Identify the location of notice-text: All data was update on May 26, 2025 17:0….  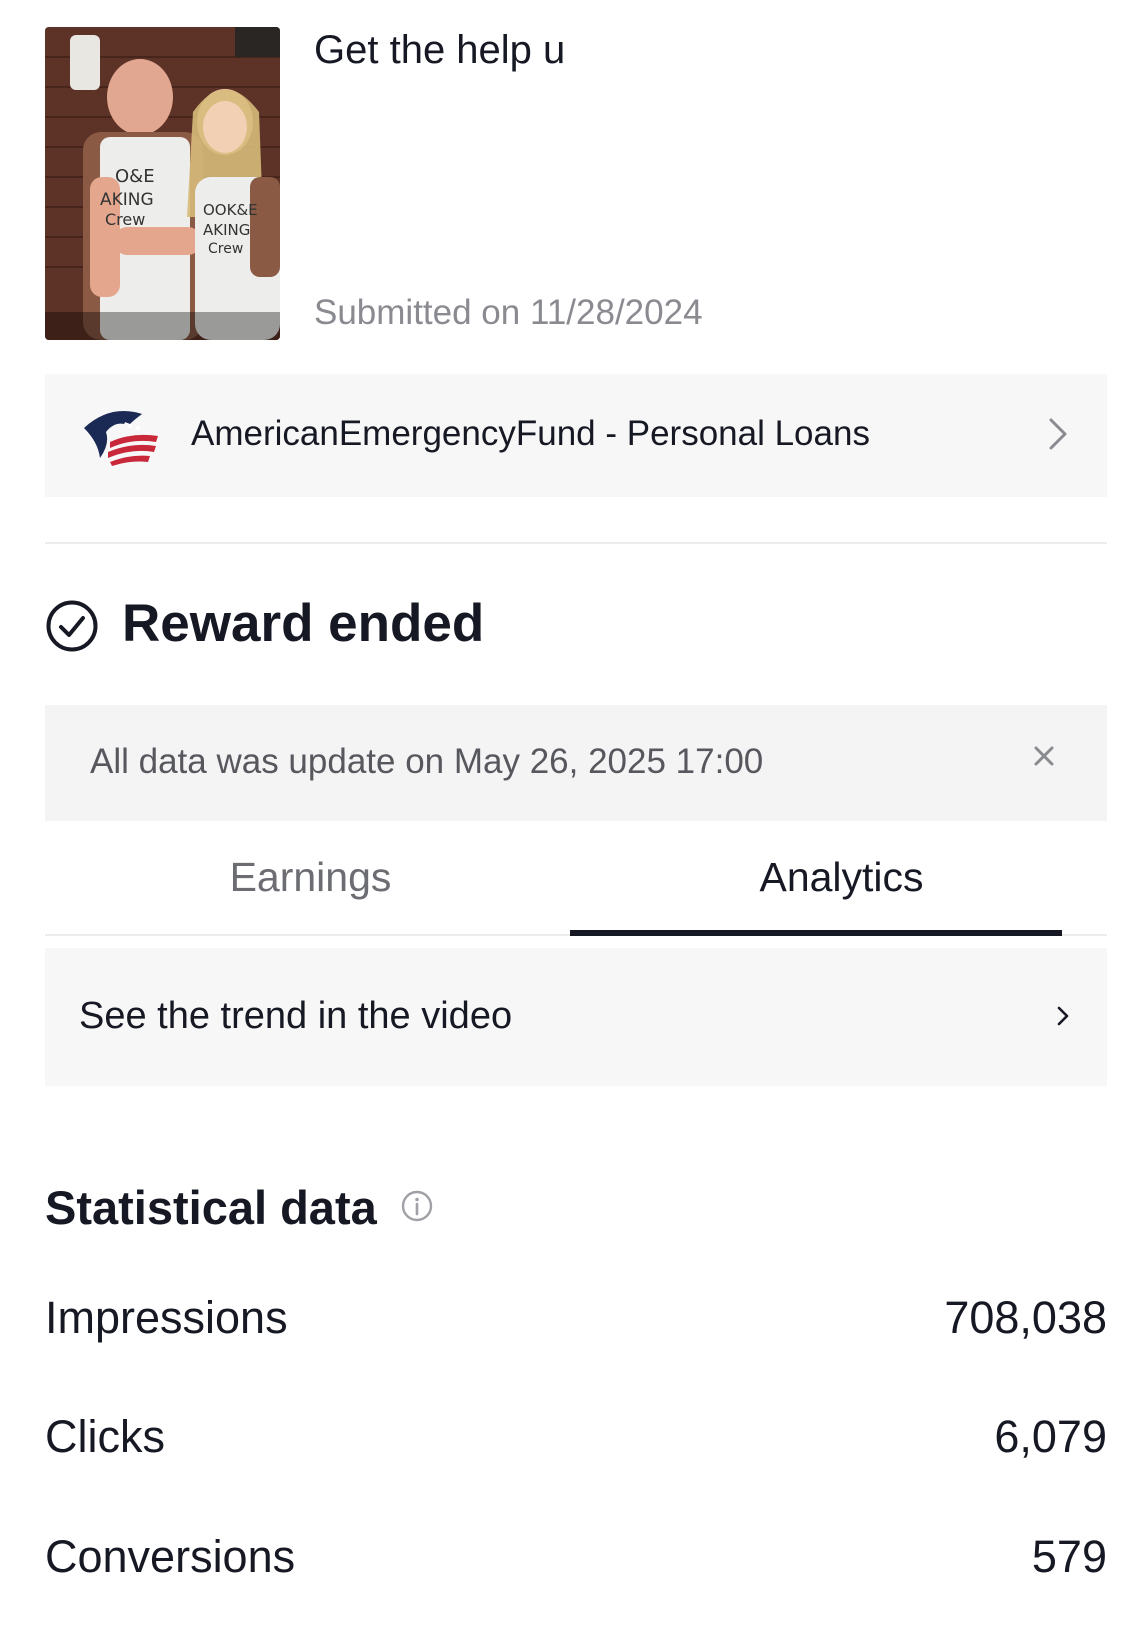
(427, 761).